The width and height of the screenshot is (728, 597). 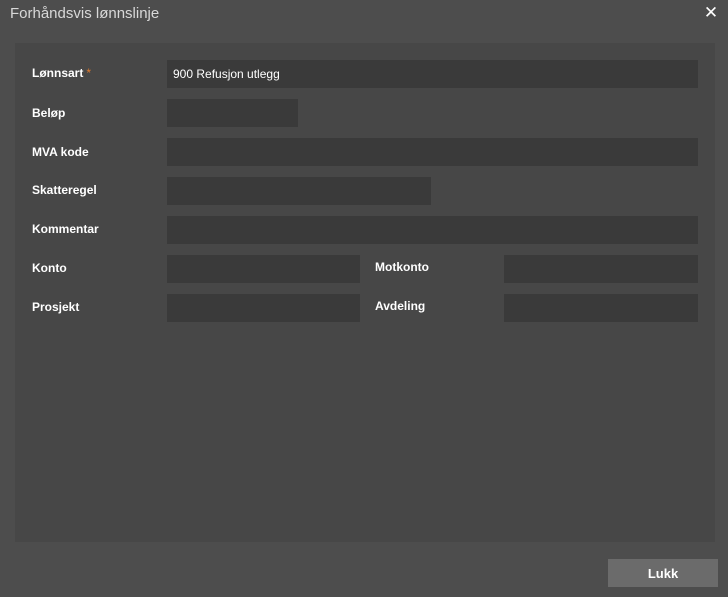 I want to click on close-icon: ✕, so click(x=711, y=13).